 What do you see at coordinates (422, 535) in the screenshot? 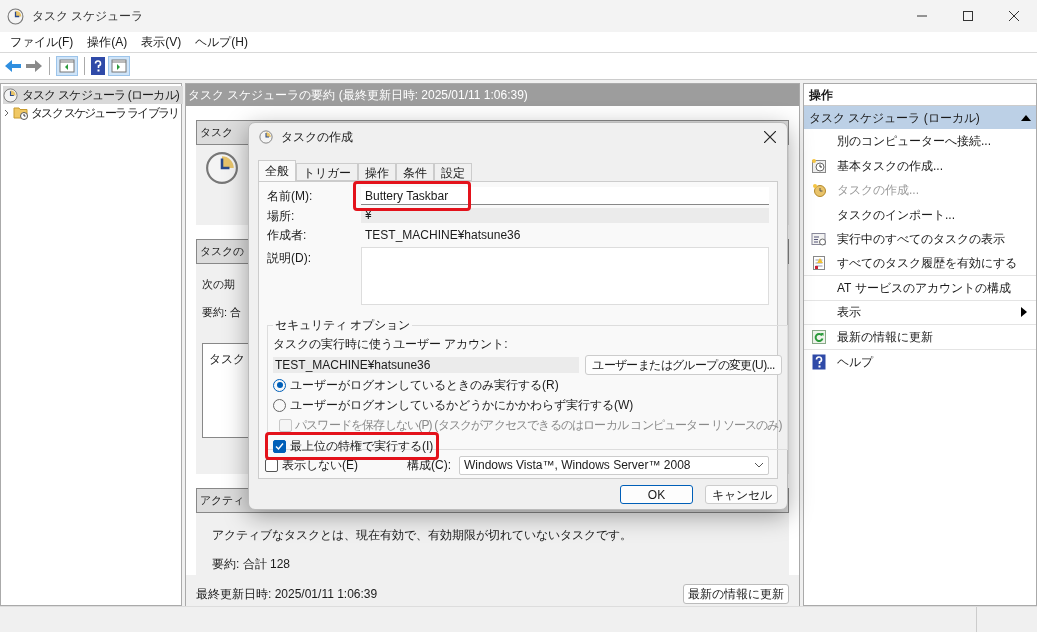
I see `section-text: アクティブなタスクとは、現在有効で、有効期限が切れていないタスクです。` at bounding box center [422, 535].